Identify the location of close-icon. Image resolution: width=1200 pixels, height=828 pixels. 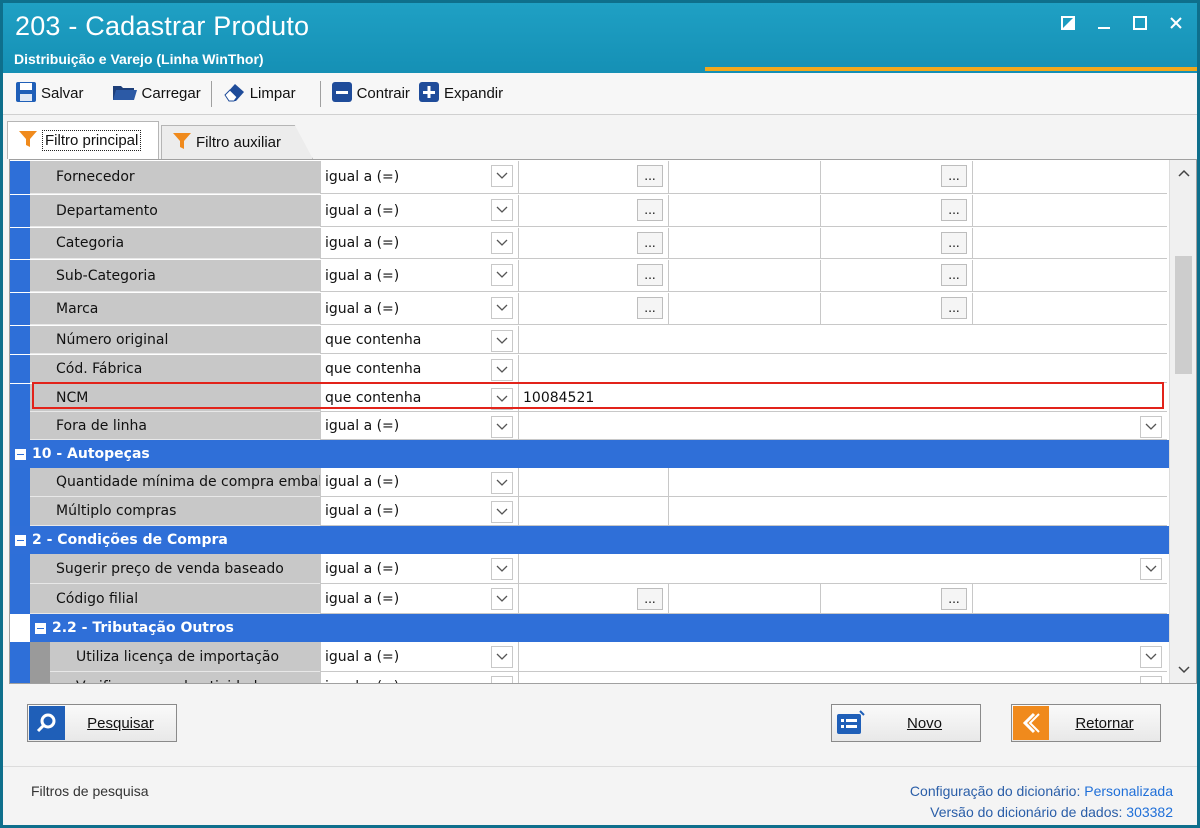
(1176, 23).